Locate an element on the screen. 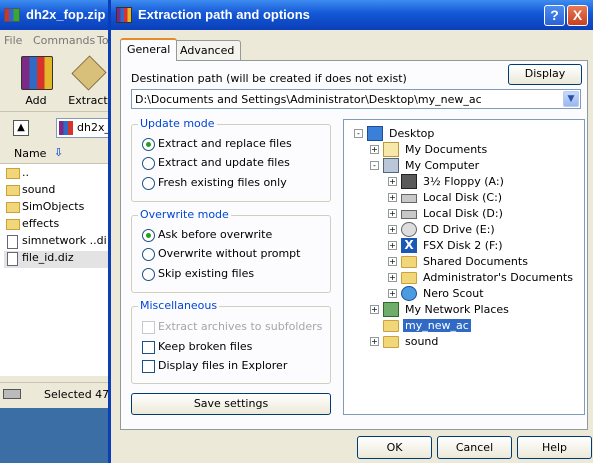 This screenshot has width=593, height=463. network-icon is located at coordinates (409, 293).